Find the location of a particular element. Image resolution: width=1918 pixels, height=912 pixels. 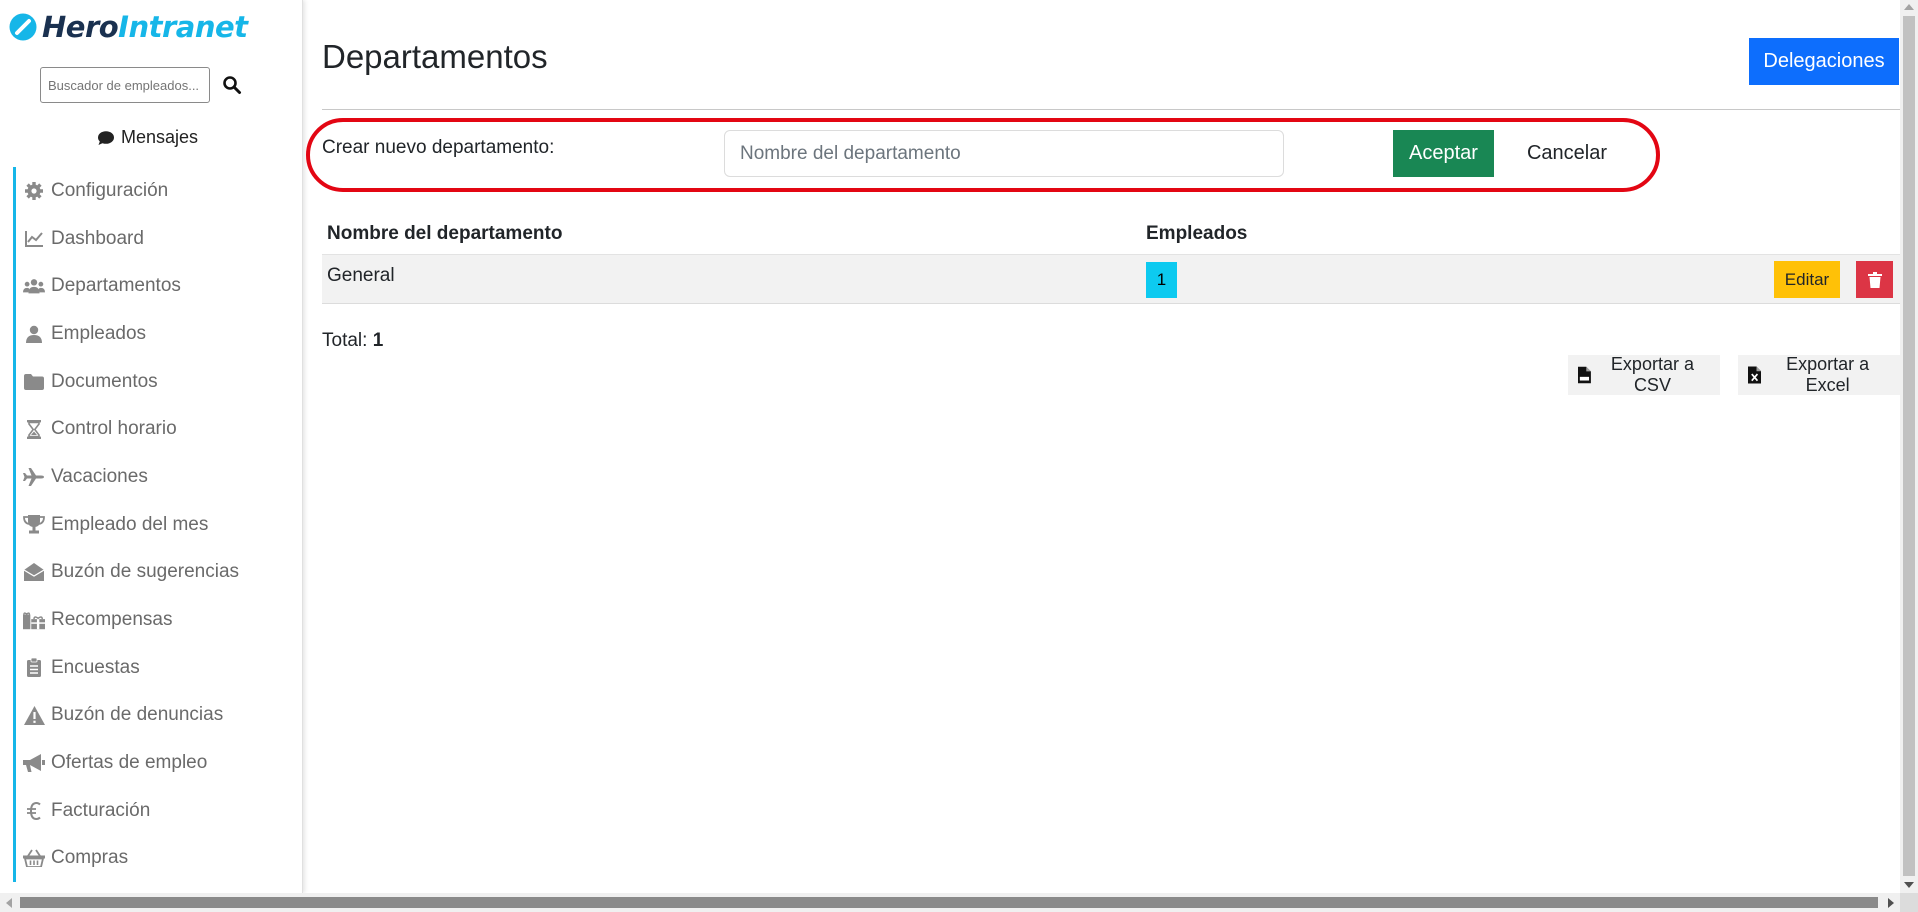

sidebar-item-label: Empleado del mes is located at coordinates (130, 524).